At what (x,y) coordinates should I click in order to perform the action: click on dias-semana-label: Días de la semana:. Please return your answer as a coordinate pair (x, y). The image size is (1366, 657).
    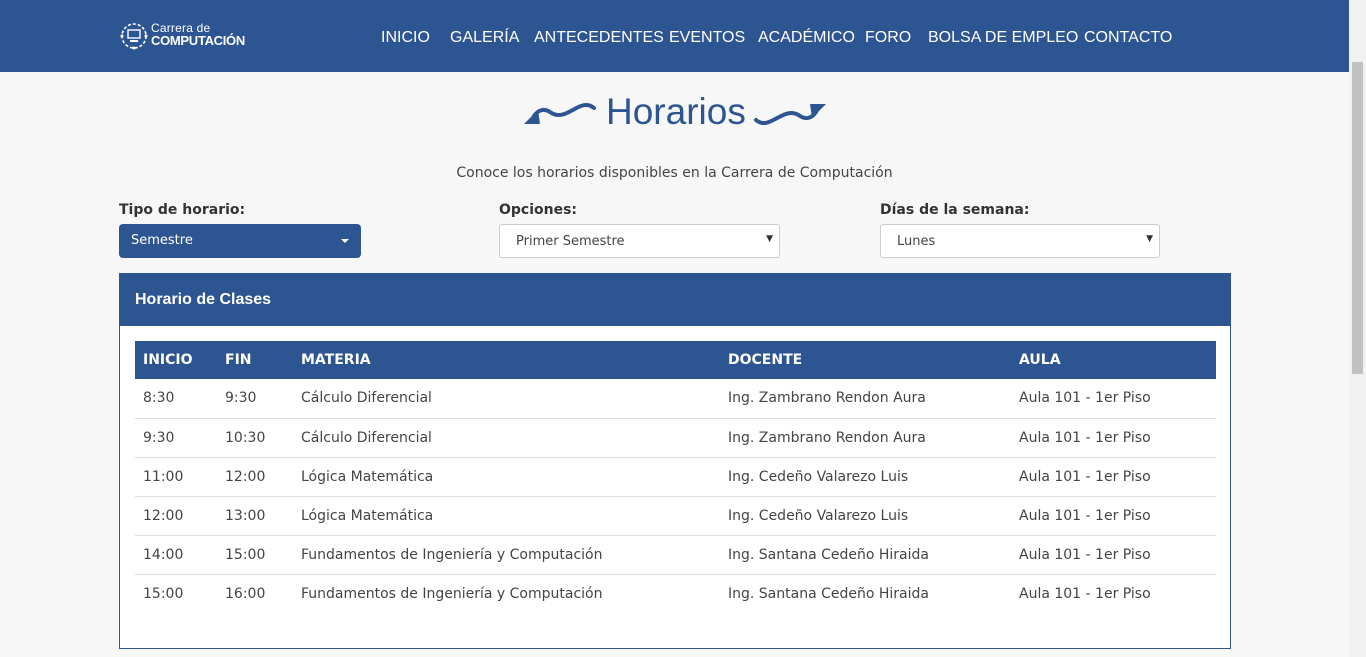
    Looking at the image, I should click on (955, 210).